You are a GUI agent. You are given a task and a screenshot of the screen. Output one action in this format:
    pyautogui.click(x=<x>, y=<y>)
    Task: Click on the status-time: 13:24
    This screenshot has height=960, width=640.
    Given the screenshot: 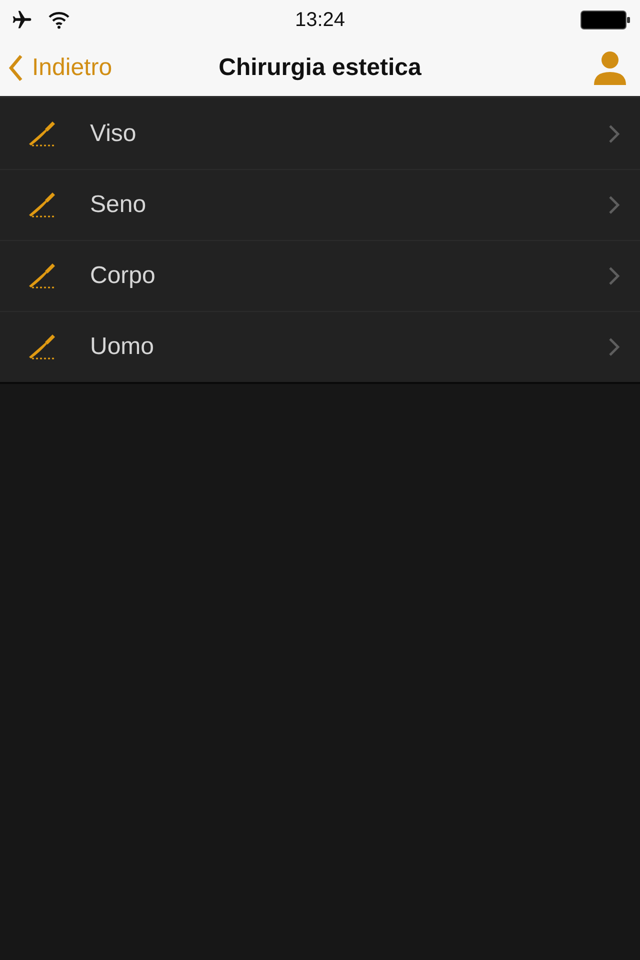 What is the action you would take?
    pyautogui.click(x=320, y=20)
    